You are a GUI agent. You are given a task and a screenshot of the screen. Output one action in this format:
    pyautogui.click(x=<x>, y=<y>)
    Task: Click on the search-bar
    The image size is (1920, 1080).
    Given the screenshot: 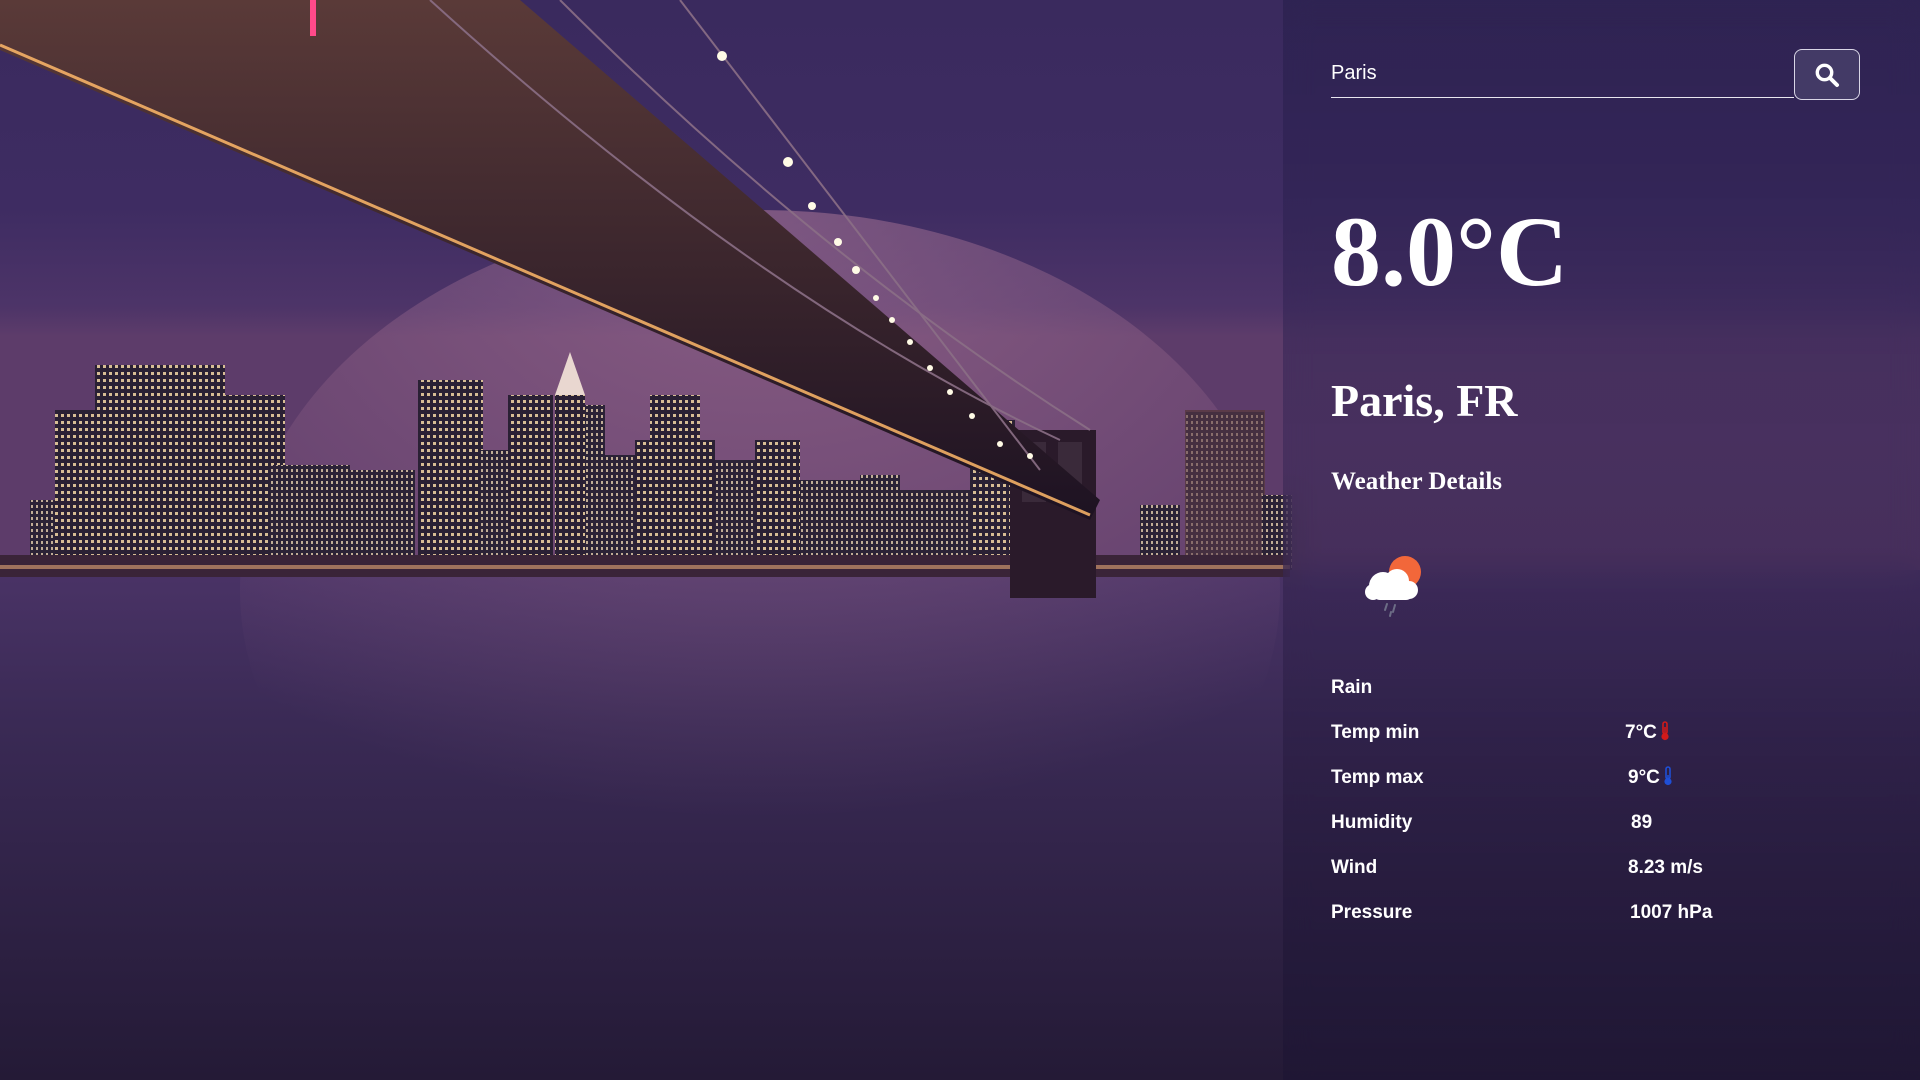 What is the action you would take?
    pyautogui.click(x=1595, y=74)
    